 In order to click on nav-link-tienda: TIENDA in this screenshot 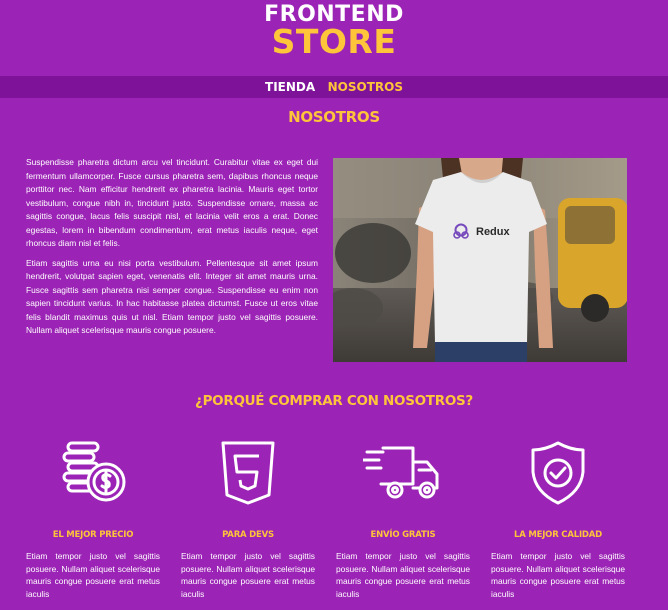, I will do `click(290, 87)`.